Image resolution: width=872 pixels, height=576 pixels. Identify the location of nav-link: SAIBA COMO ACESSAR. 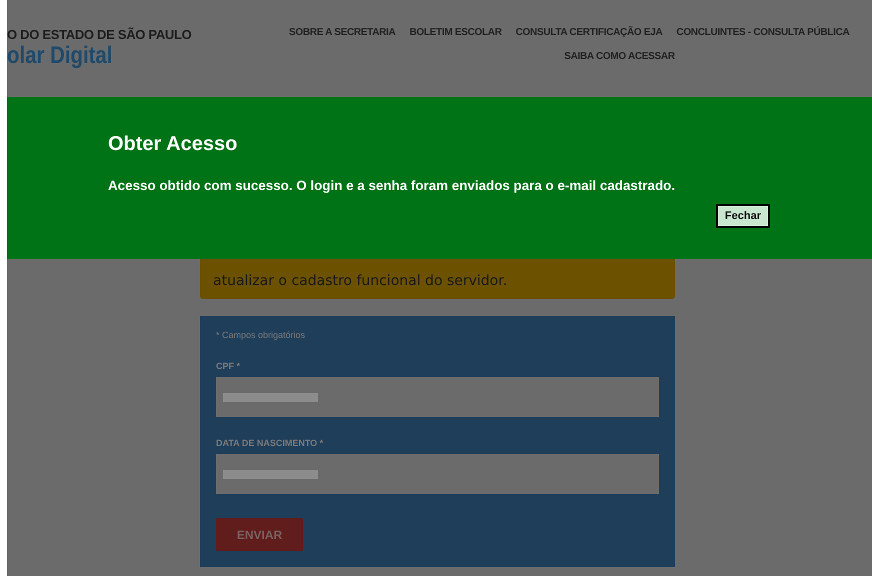
(619, 56).